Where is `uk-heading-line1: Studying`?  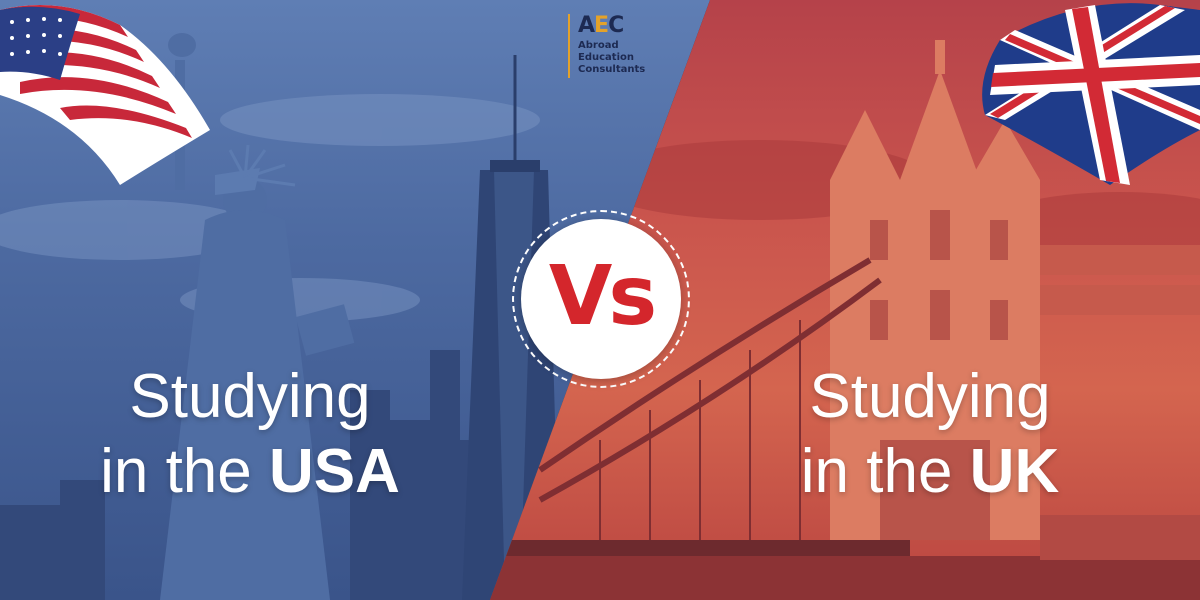 uk-heading-line1: Studying is located at coordinates (930, 396).